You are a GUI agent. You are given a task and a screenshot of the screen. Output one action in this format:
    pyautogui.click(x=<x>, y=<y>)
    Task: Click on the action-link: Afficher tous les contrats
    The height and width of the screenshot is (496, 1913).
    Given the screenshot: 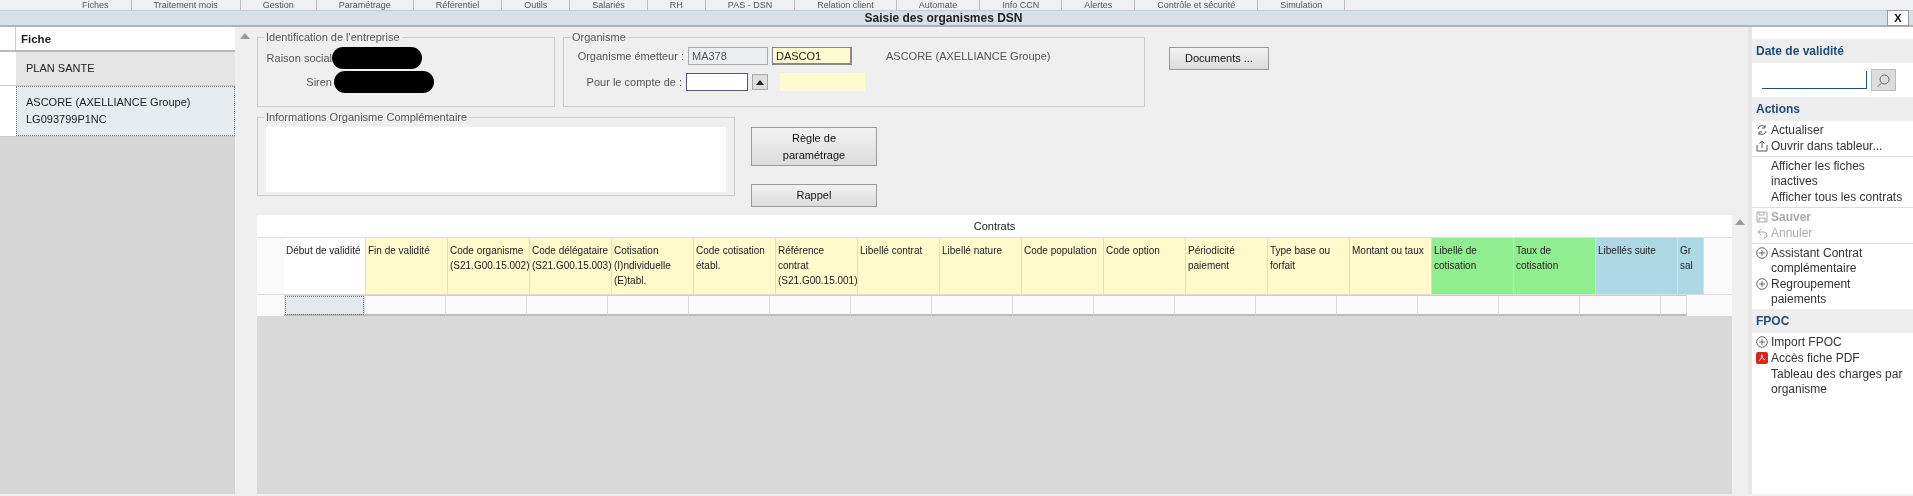 What is the action you would take?
    pyautogui.click(x=1837, y=197)
    